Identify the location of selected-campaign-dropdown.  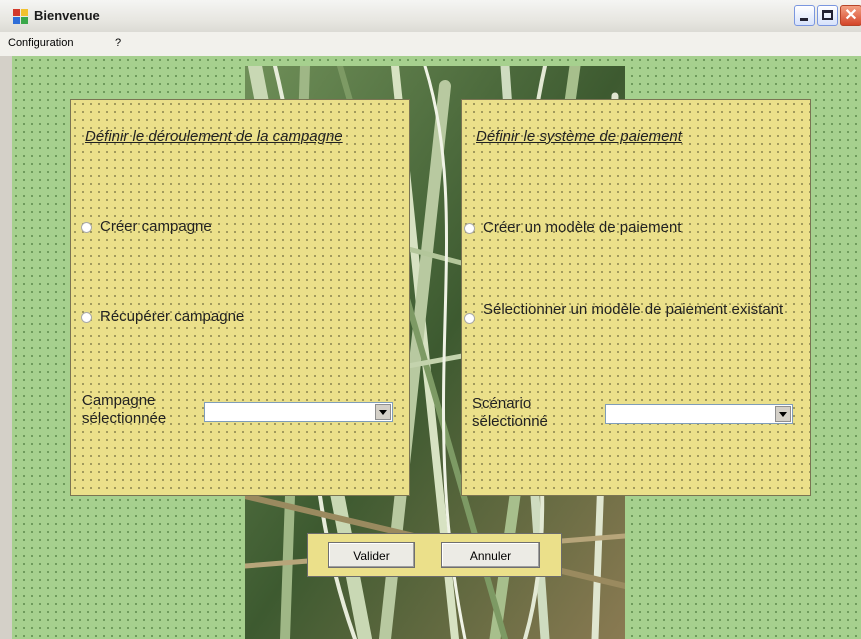
(298, 412).